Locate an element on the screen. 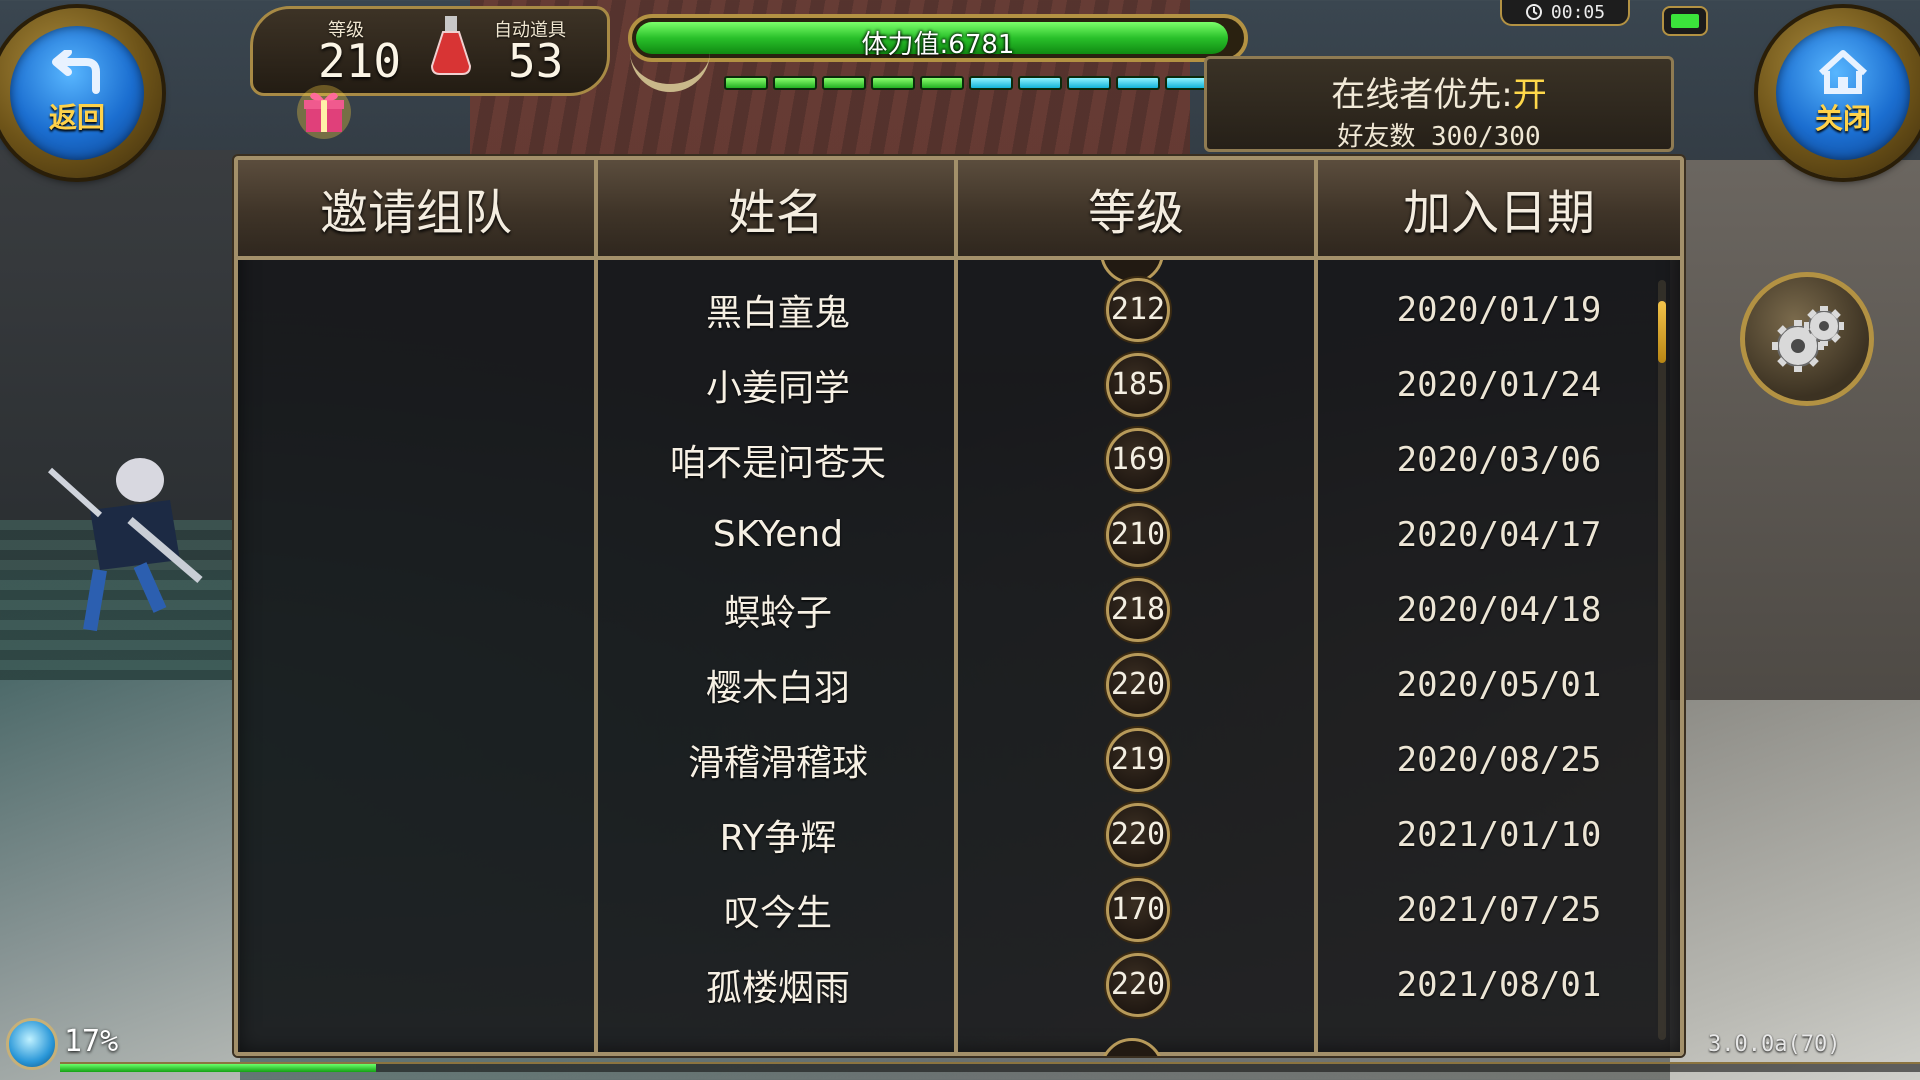 This screenshot has width=1920, height=1080. column-header-join-date: 加入日期 is located at coordinates (1499, 210).